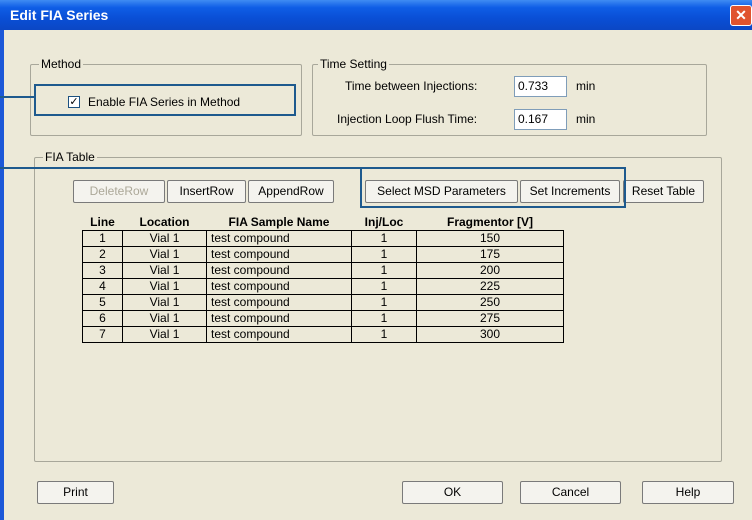  Describe the element at coordinates (663, 191) in the screenshot. I see `reset-table-button: Reset Table` at that location.